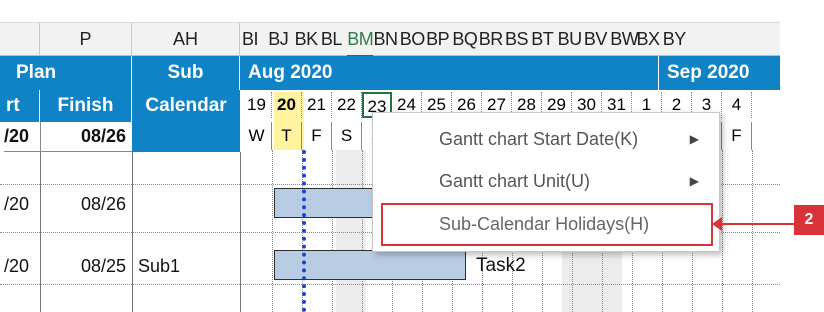  Describe the element at coordinates (188, 266) in the screenshot. I see `row2-calendar: Sub1` at that location.